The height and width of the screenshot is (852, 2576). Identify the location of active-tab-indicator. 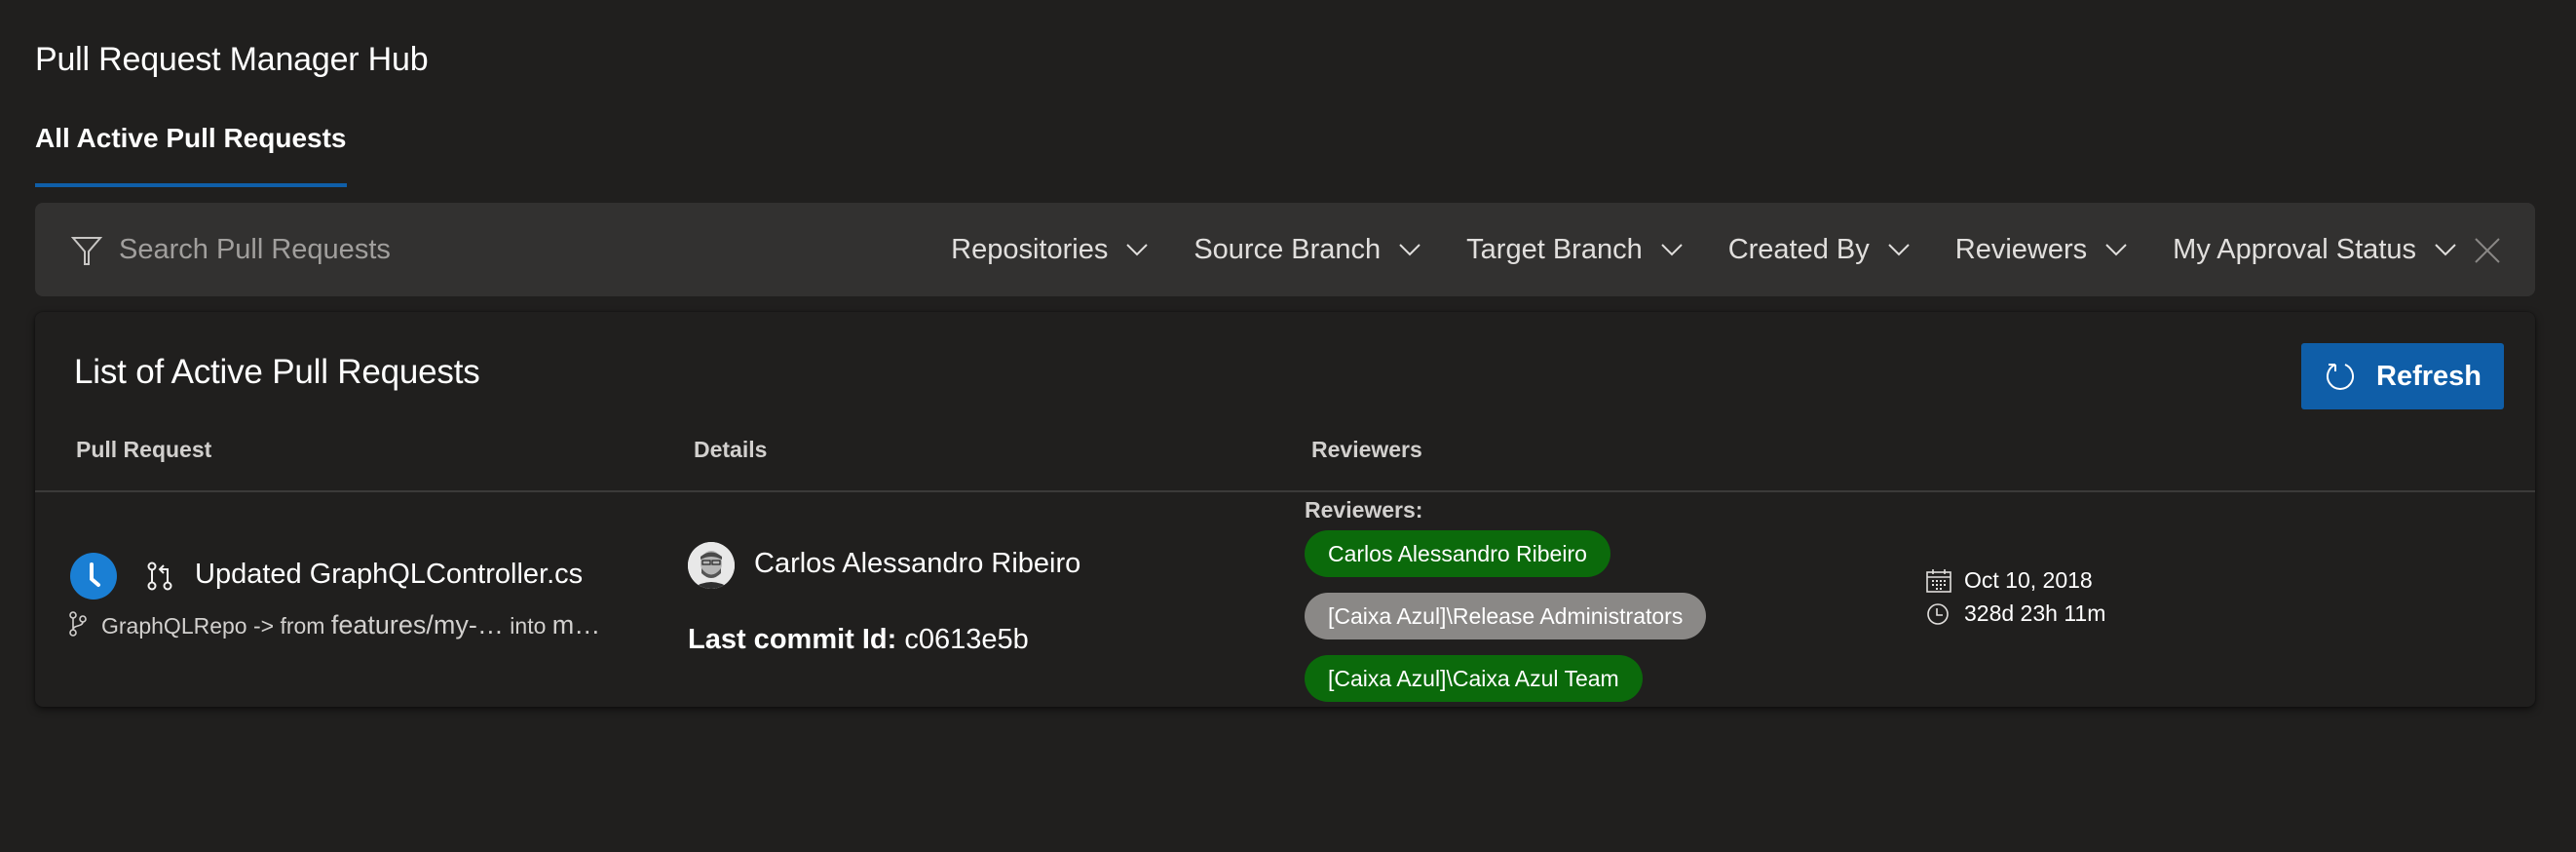
(191, 185).